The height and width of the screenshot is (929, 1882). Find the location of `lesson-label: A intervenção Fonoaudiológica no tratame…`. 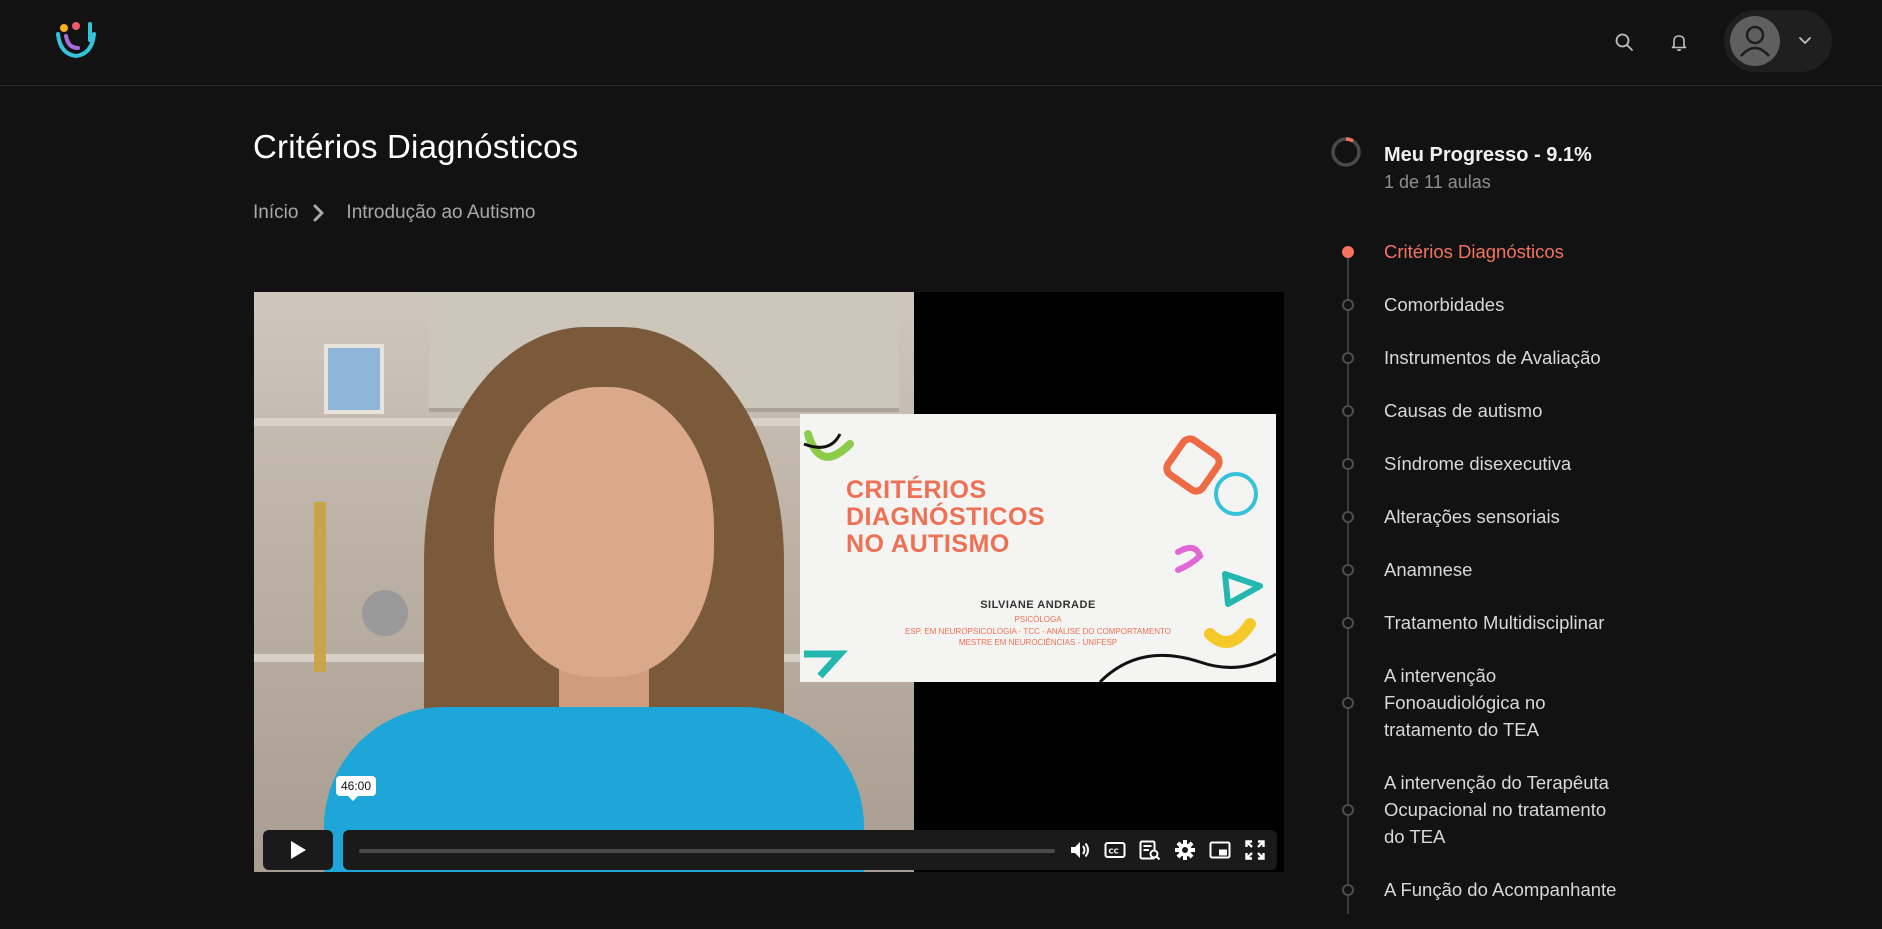

lesson-label: A intervenção Fonoaudiológica no tratame… is located at coordinates (1465, 702).